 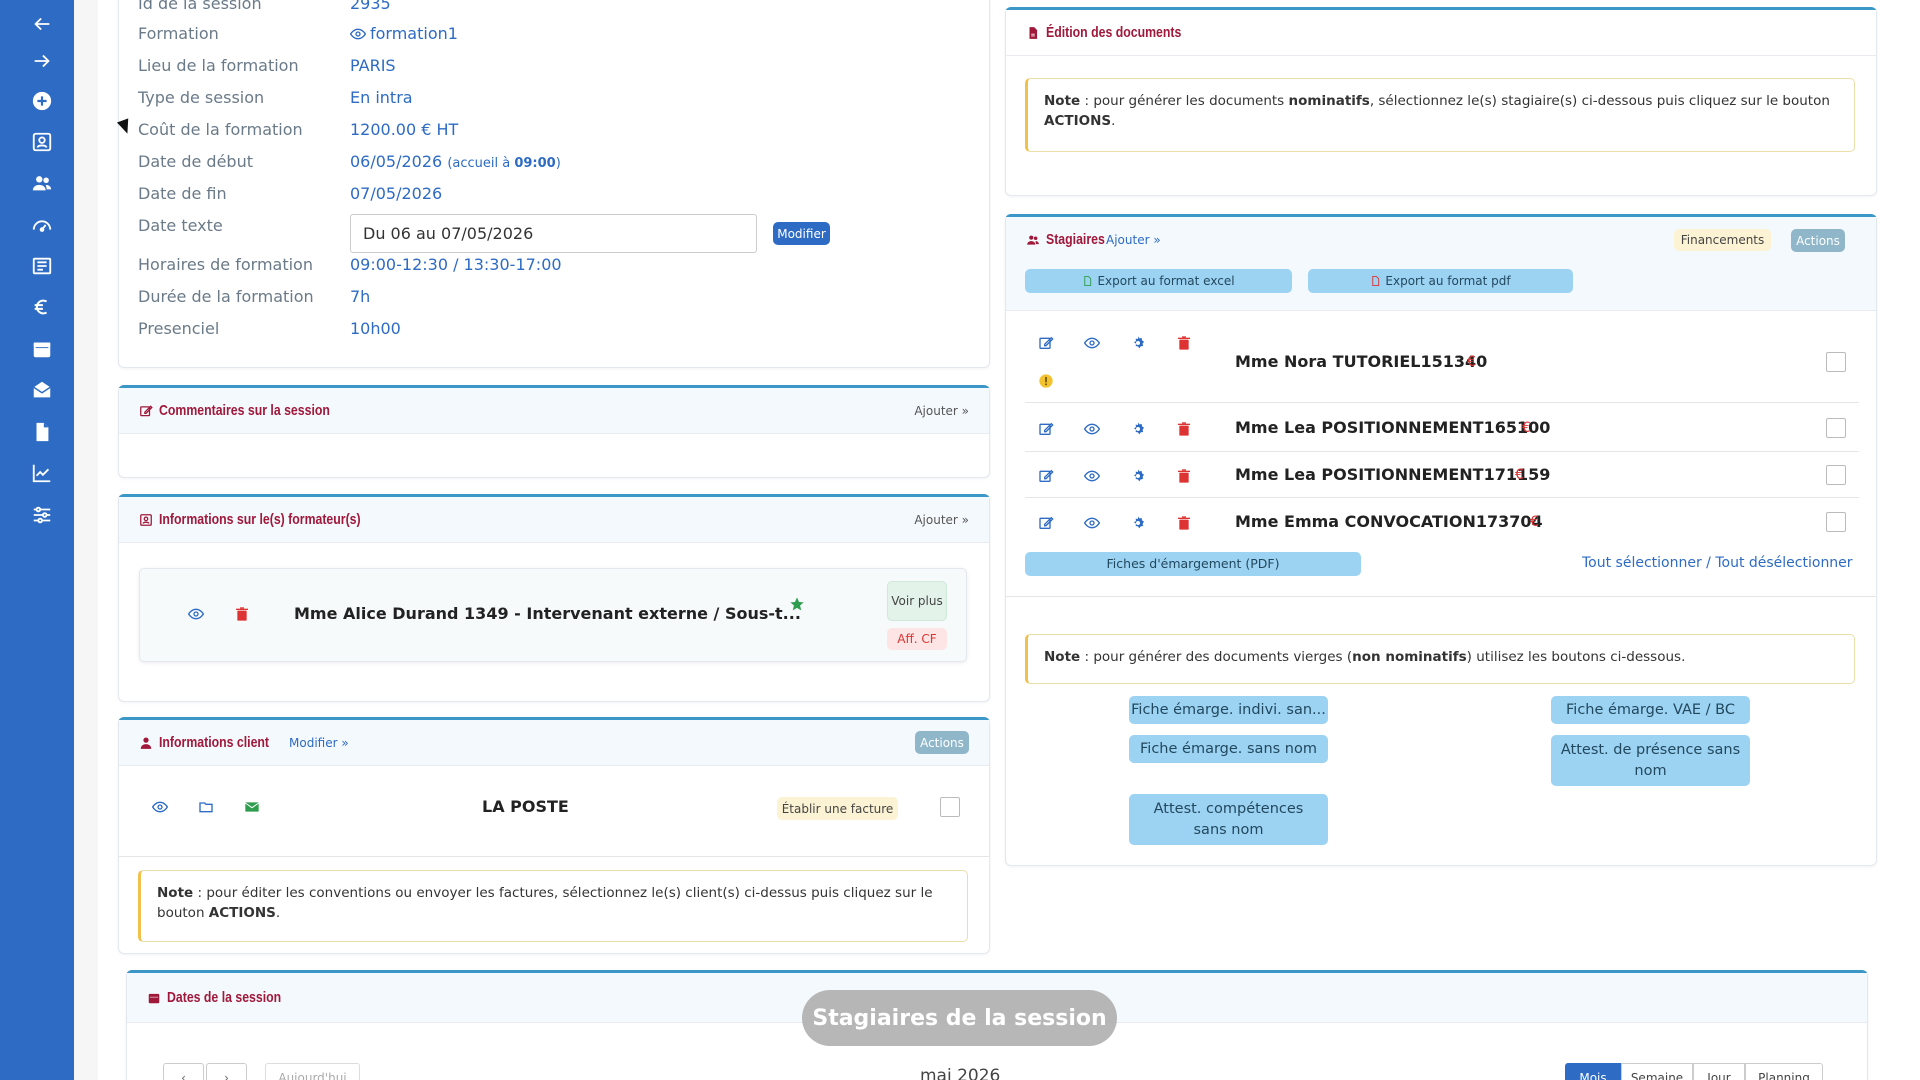 I want to click on welcome-time: 09:00, so click(x=535, y=163).